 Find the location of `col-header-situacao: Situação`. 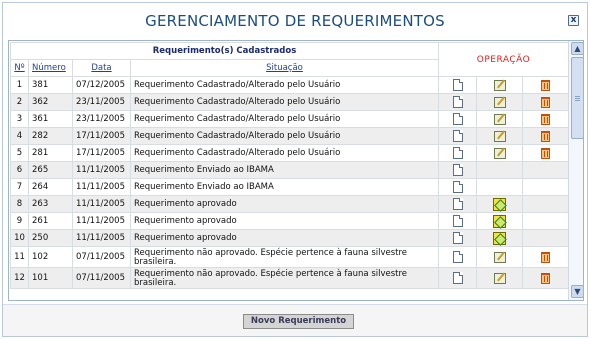

col-header-situacao: Situação is located at coordinates (284, 68).